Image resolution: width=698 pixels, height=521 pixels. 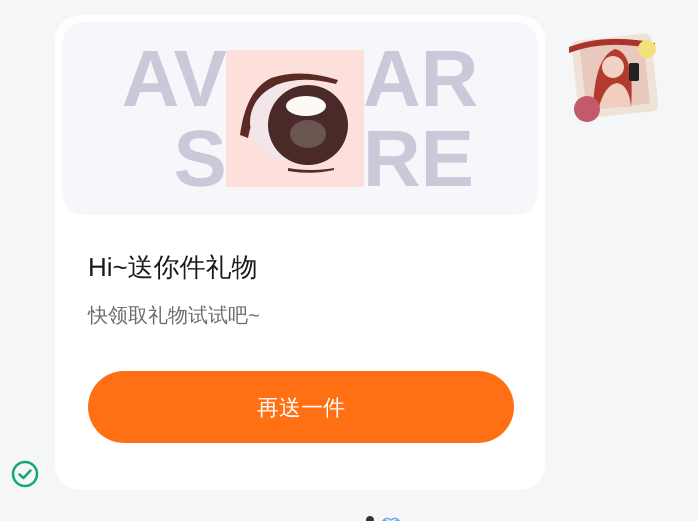 I want to click on title: Hi~送你件礼物, so click(x=173, y=267).